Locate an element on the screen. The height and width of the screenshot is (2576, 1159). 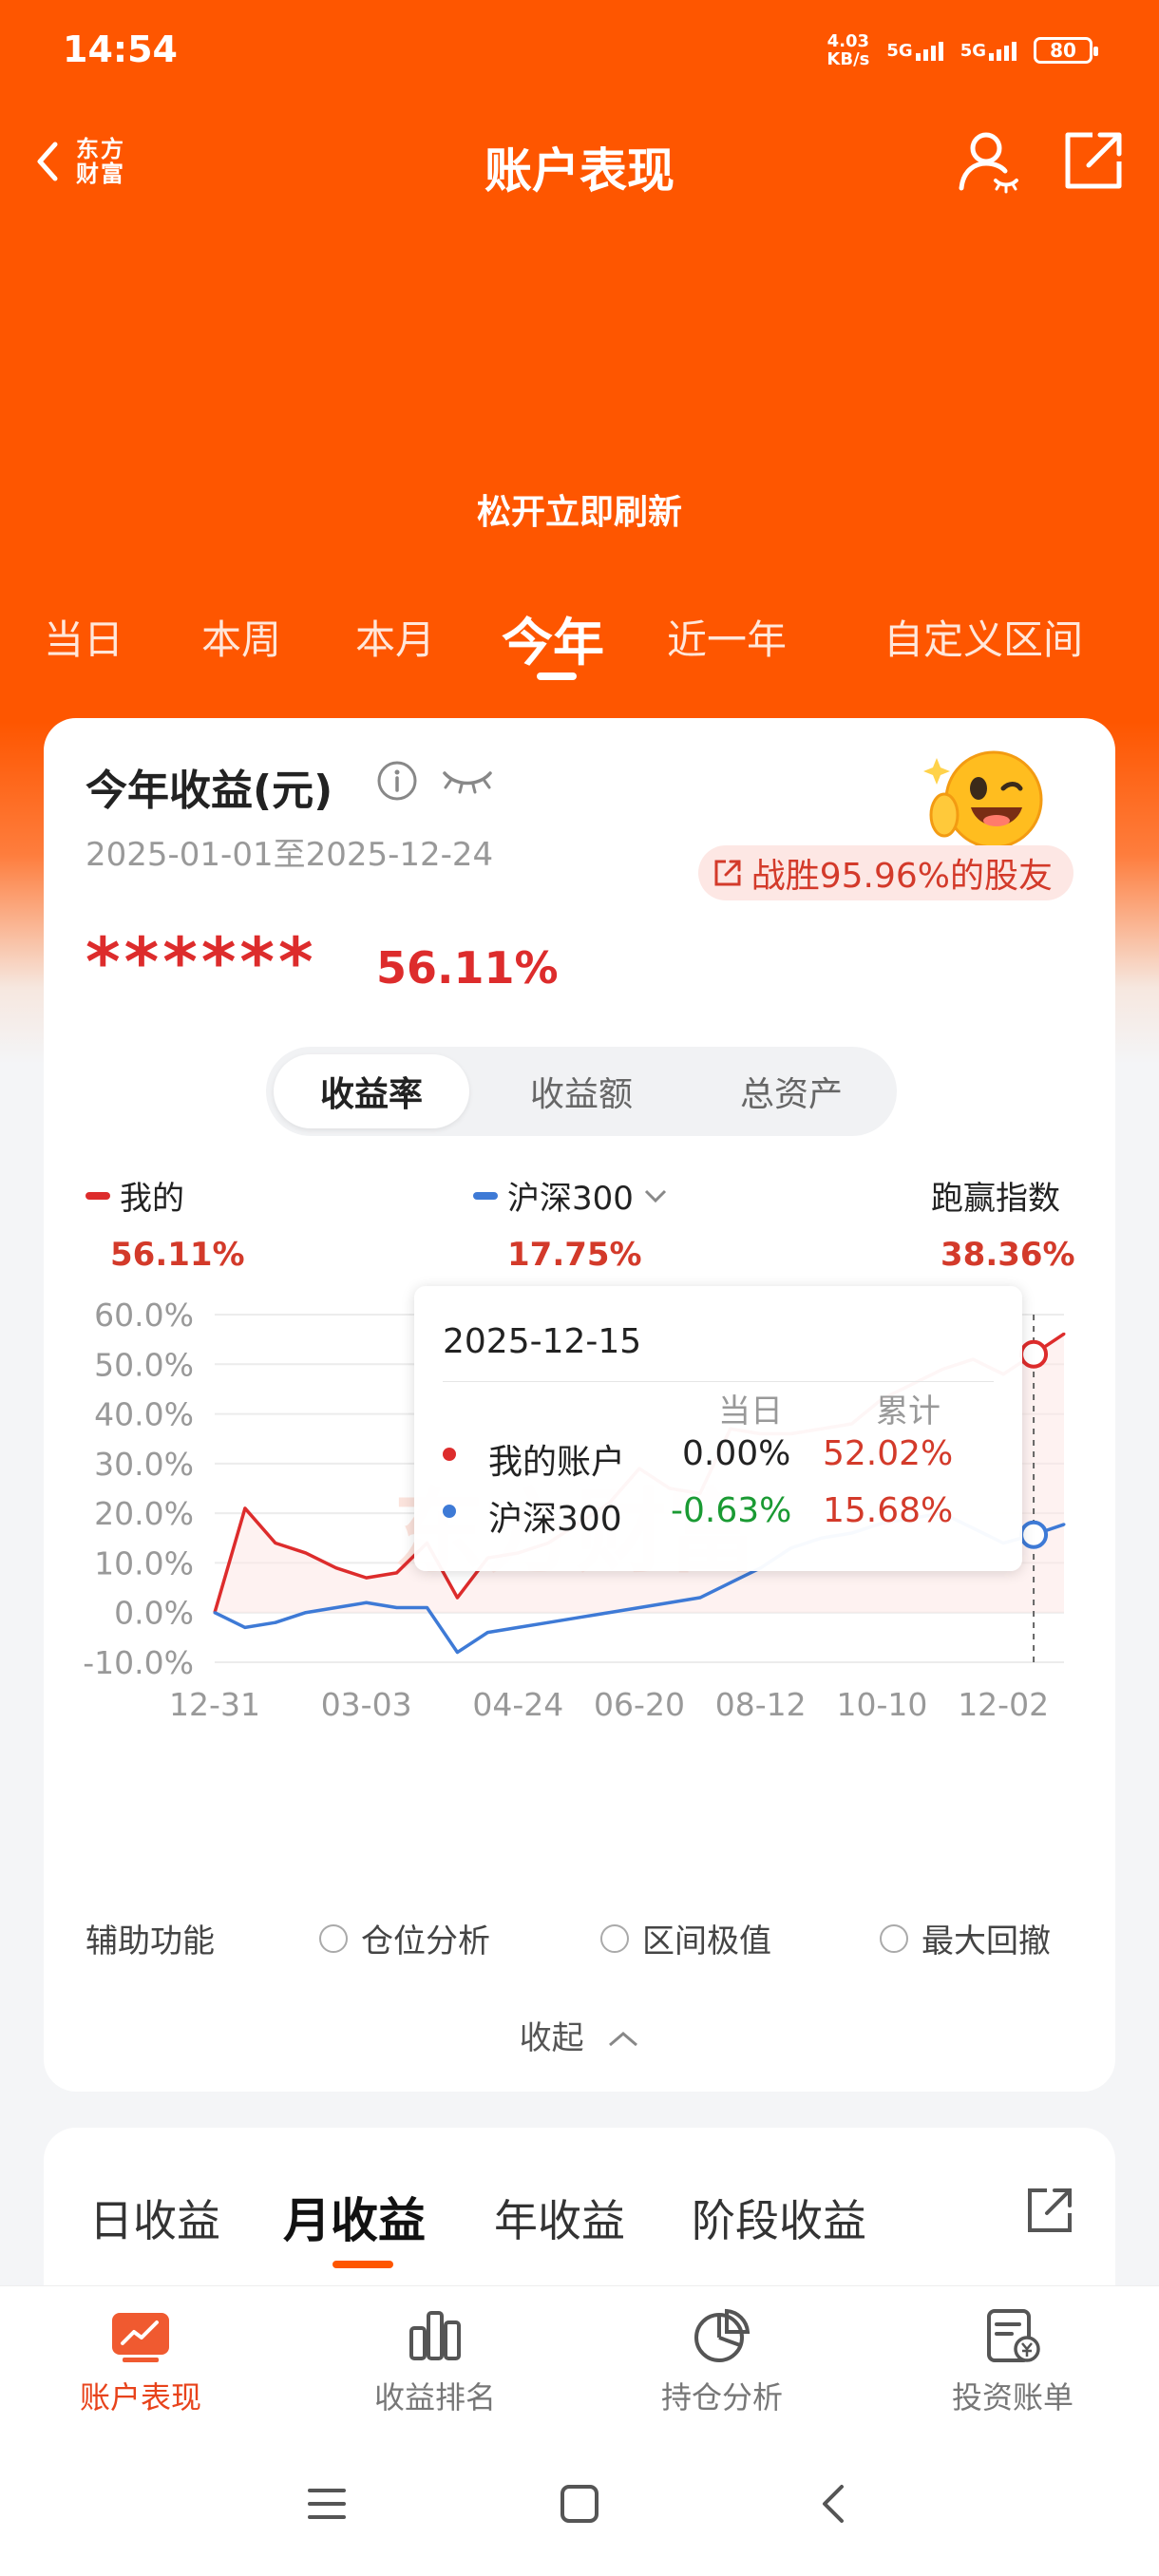
bottom-navigation: 账户表现 收益排名 持仓分析 投资账单 is located at coordinates (579, 2369).